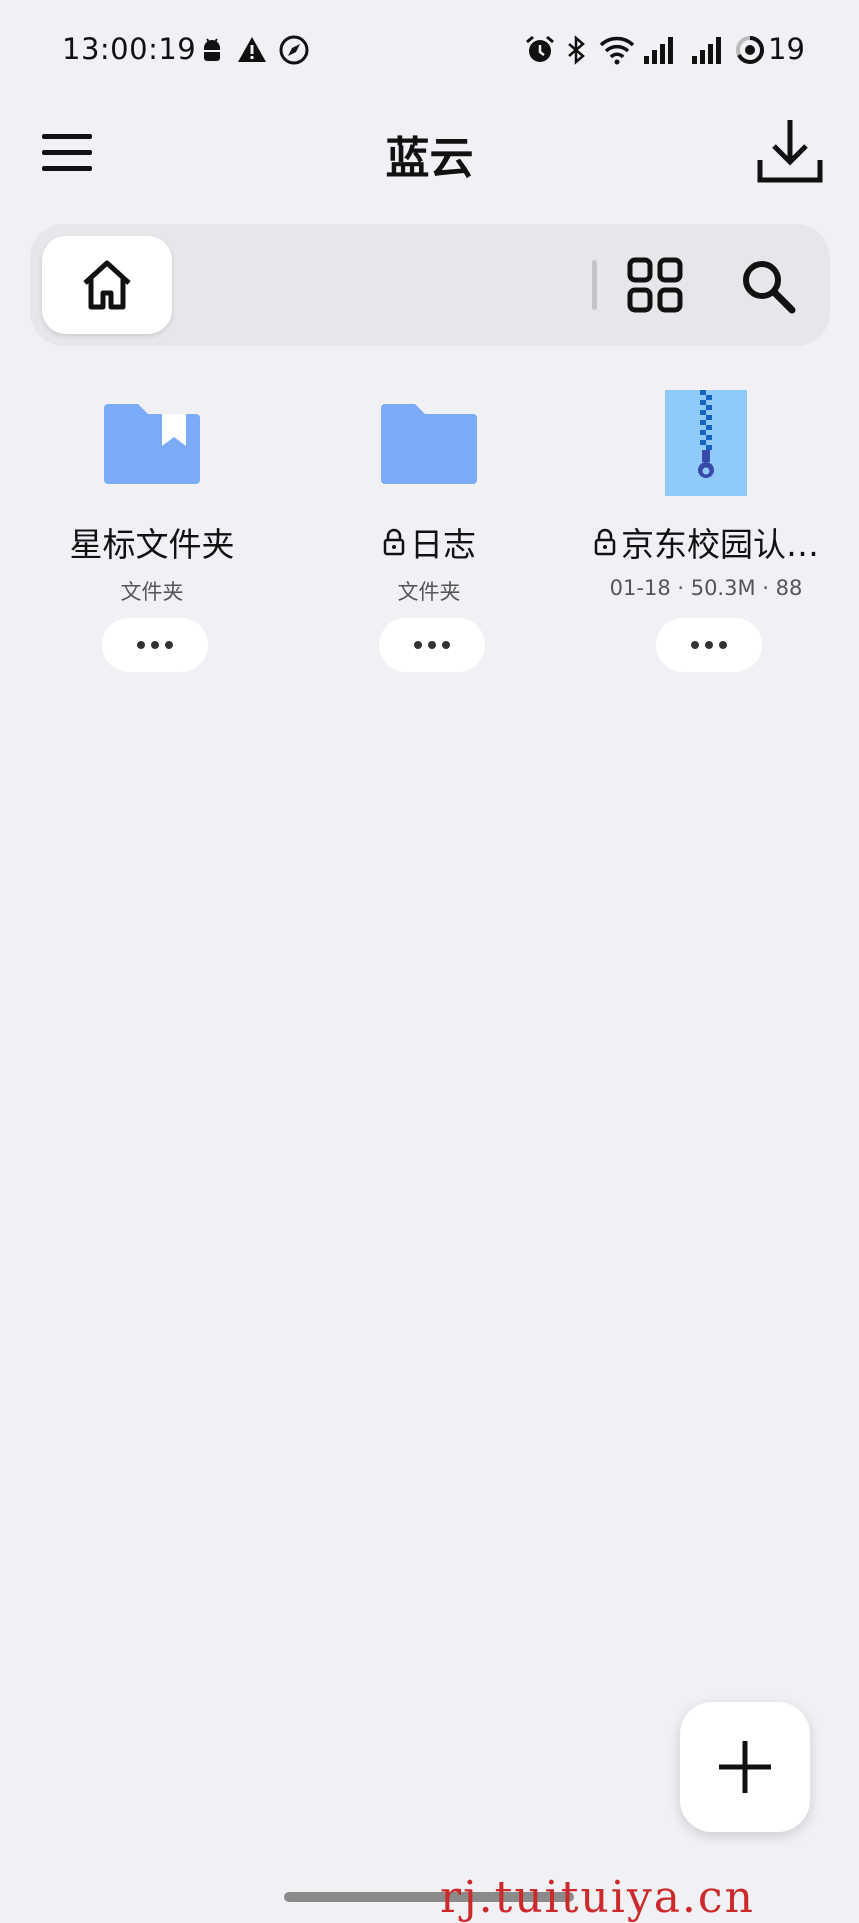  I want to click on home-icon, so click(107, 285).